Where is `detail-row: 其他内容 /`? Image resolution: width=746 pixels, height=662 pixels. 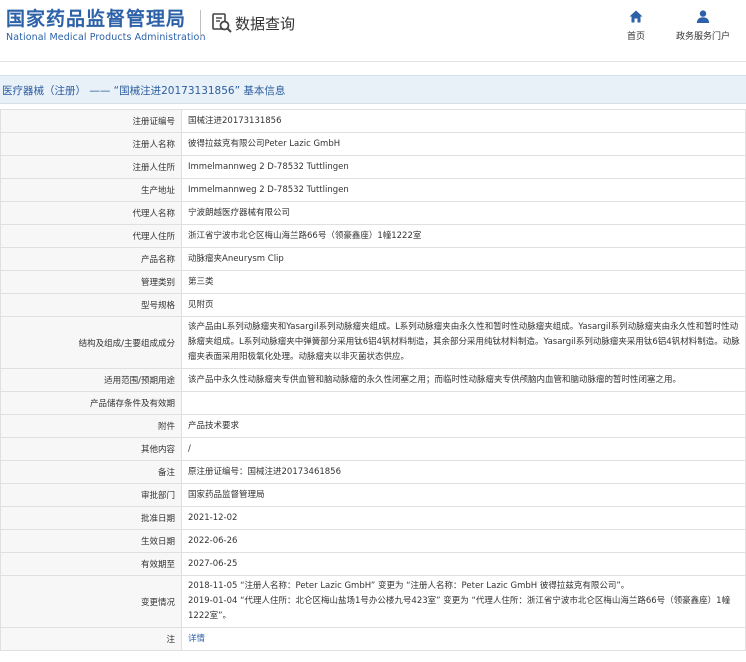
detail-row: 其他内容 / is located at coordinates (373, 449).